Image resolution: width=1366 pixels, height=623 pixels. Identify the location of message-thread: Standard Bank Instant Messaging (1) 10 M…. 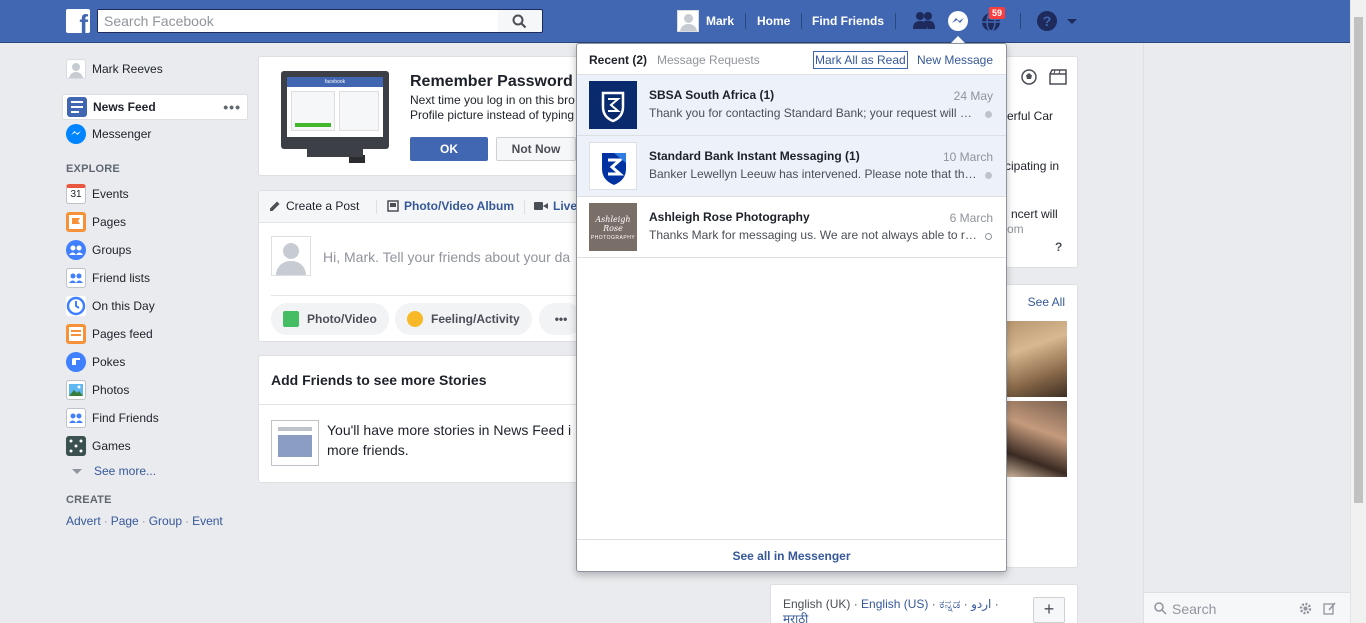
(791, 166).